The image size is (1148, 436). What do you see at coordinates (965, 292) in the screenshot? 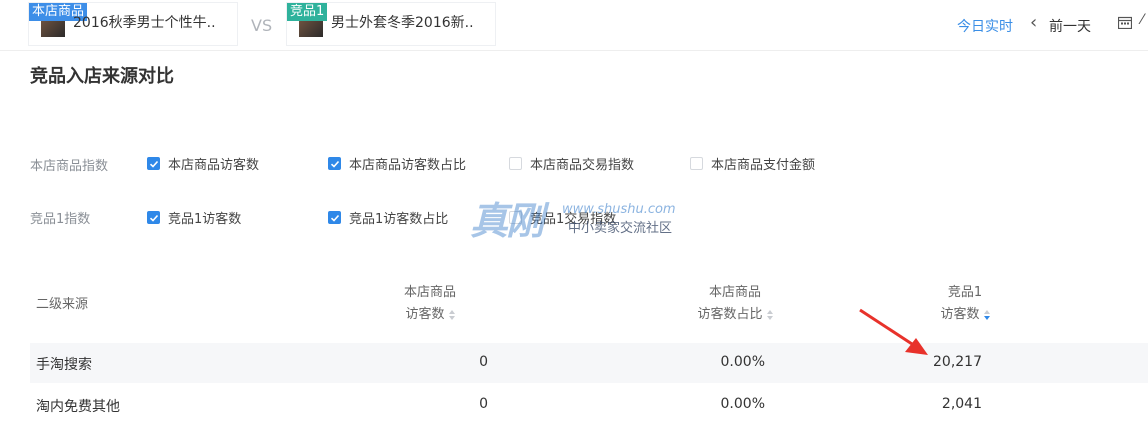
I see `header-line-1: 竞品1` at bounding box center [965, 292].